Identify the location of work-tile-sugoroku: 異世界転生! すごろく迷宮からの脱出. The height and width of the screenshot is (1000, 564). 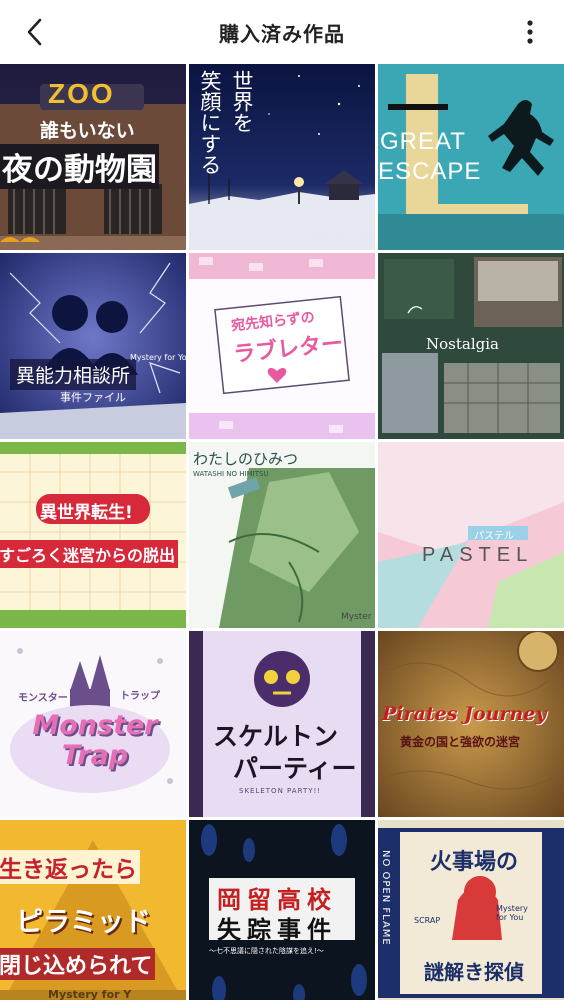
(93, 535).